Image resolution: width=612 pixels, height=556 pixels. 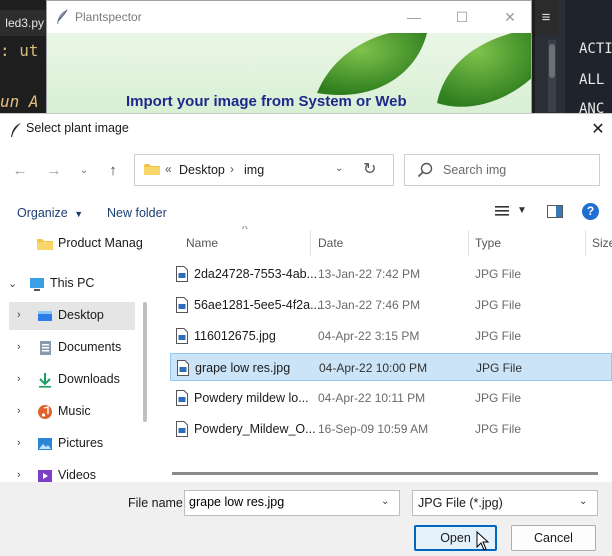 What do you see at coordinates (137, 213) in the screenshot?
I see `new-folder-button: New folder` at bounding box center [137, 213].